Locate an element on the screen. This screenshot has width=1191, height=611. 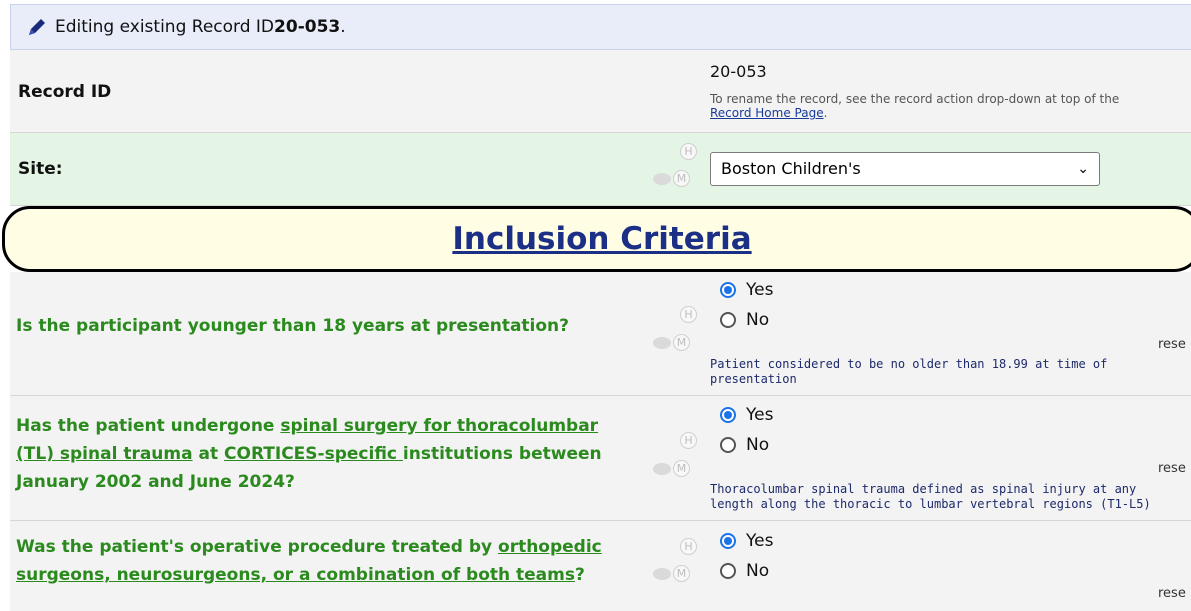
site-field-icons: H is located at coordinates (688, 151).